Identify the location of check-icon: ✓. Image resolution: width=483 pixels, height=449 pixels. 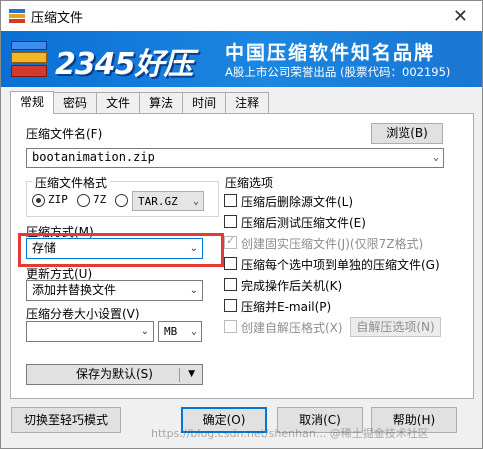
(231, 240).